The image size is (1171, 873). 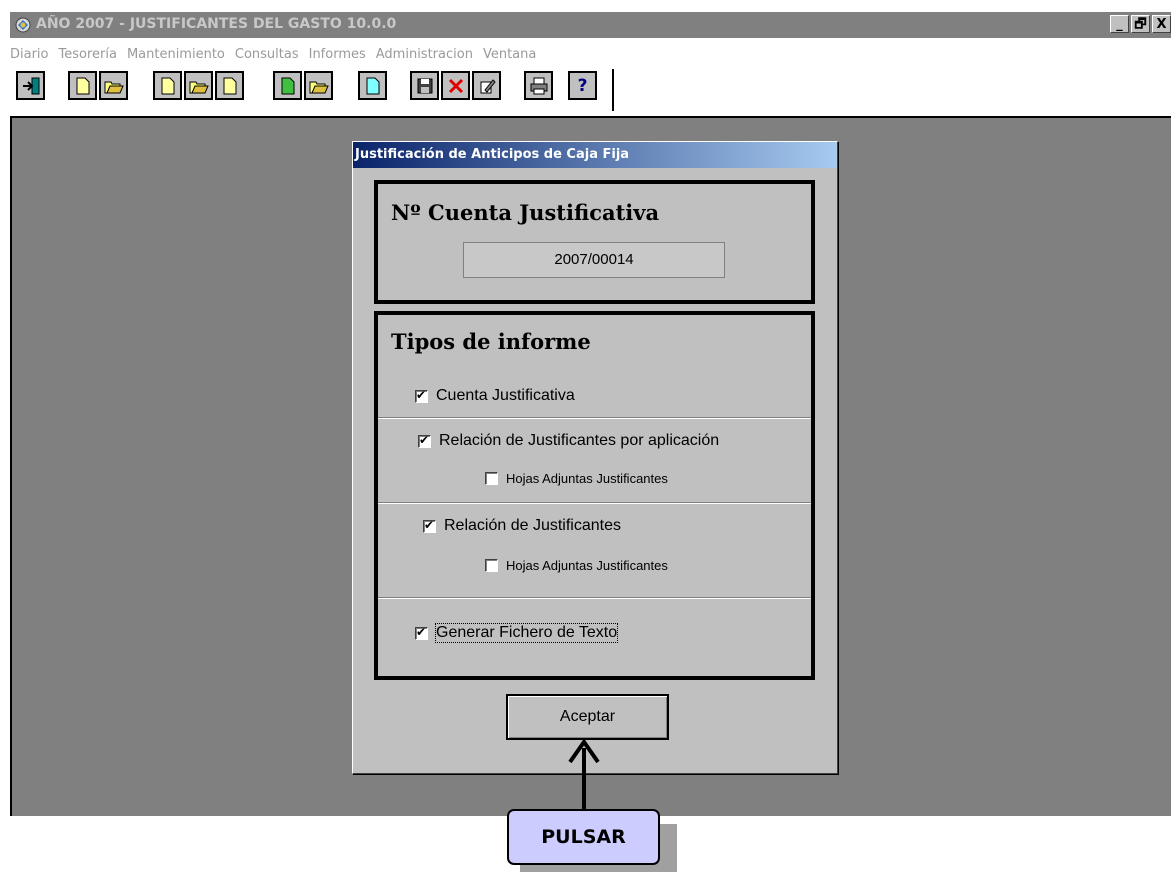 What do you see at coordinates (424, 55) in the screenshot?
I see `menu-administracion: Administracion` at bounding box center [424, 55].